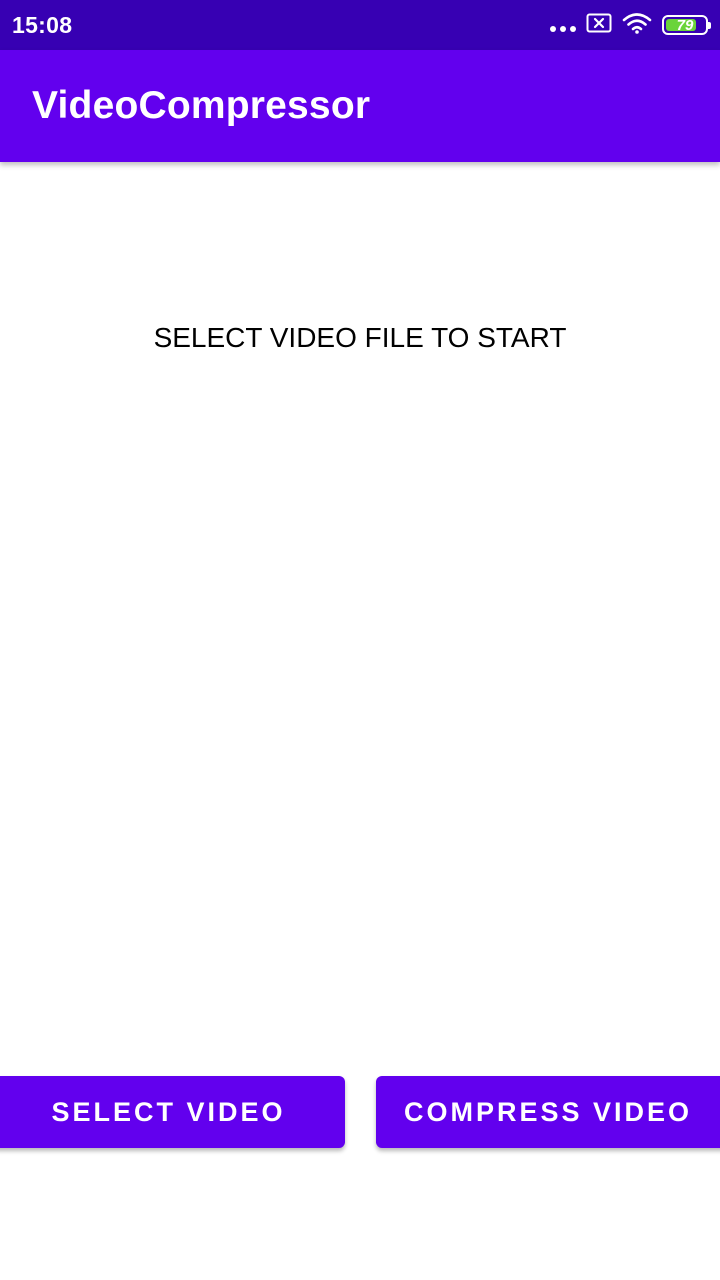 The width and height of the screenshot is (720, 1280). Describe the element at coordinates (201, 105) in the screenshot. I see `app-title: VideoCompressor` at that location.